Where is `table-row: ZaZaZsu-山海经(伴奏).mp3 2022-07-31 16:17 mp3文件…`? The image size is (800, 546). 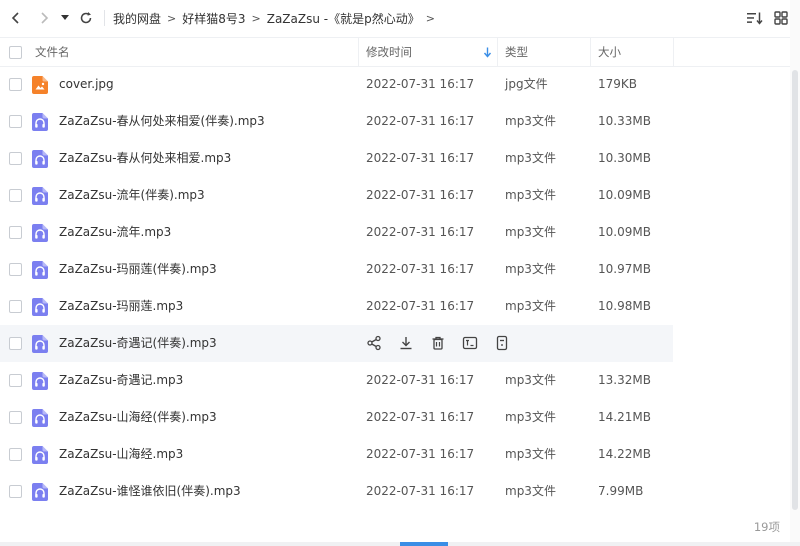 table-row: ZaZaZsu-山海经(伴奏).mp3 2022-07-31 16:17 mp3文件… is located at coordinates (395, 417).